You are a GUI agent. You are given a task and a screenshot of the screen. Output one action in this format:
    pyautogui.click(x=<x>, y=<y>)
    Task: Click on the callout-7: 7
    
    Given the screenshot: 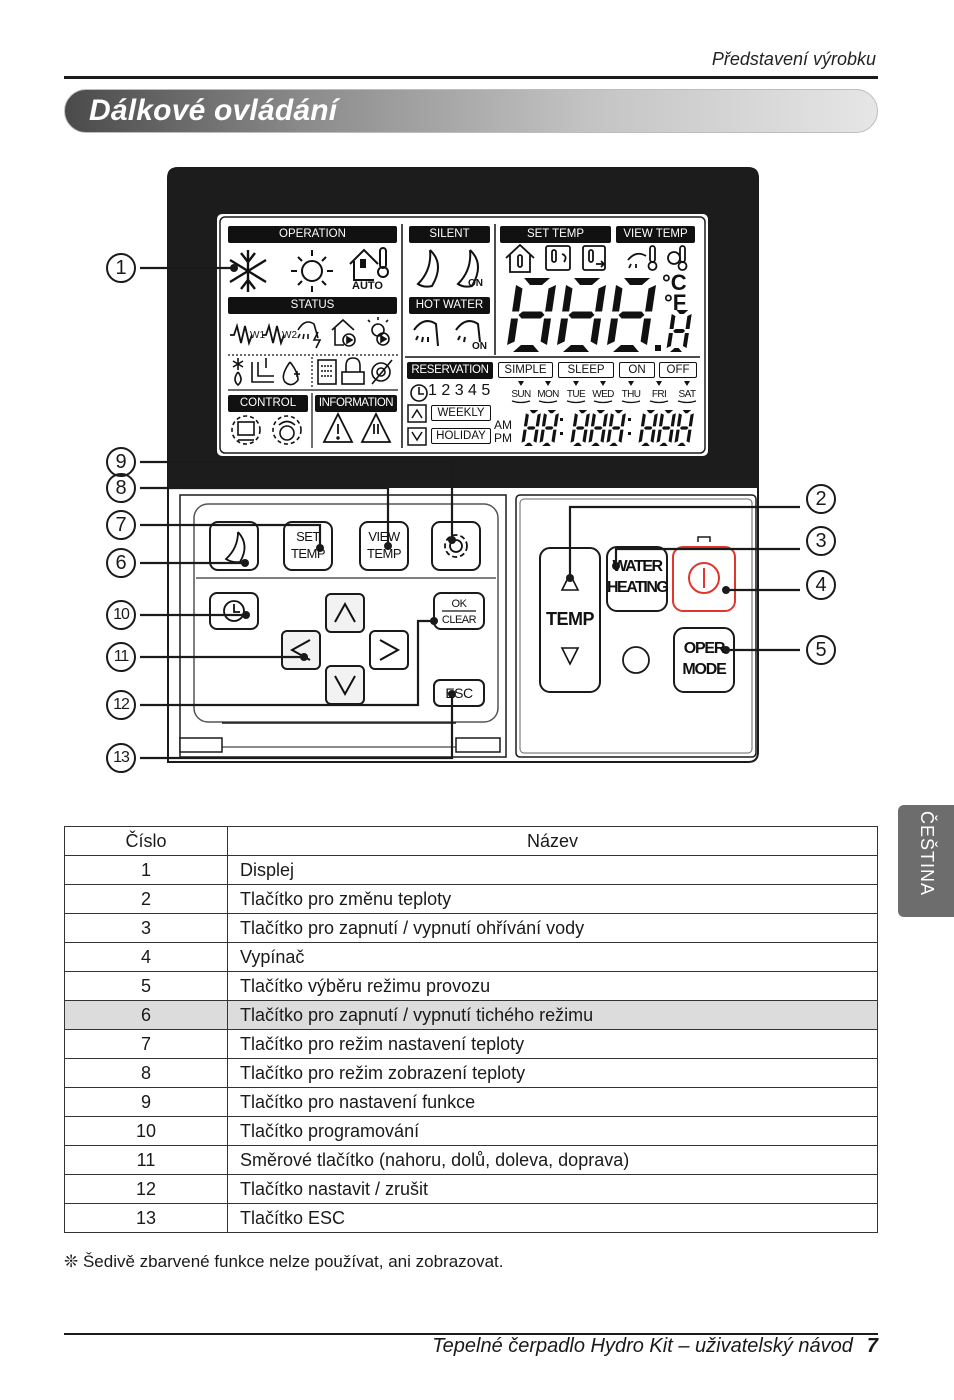 What is the action you would take?
    pyautogui.click(x=121, y=525)
    